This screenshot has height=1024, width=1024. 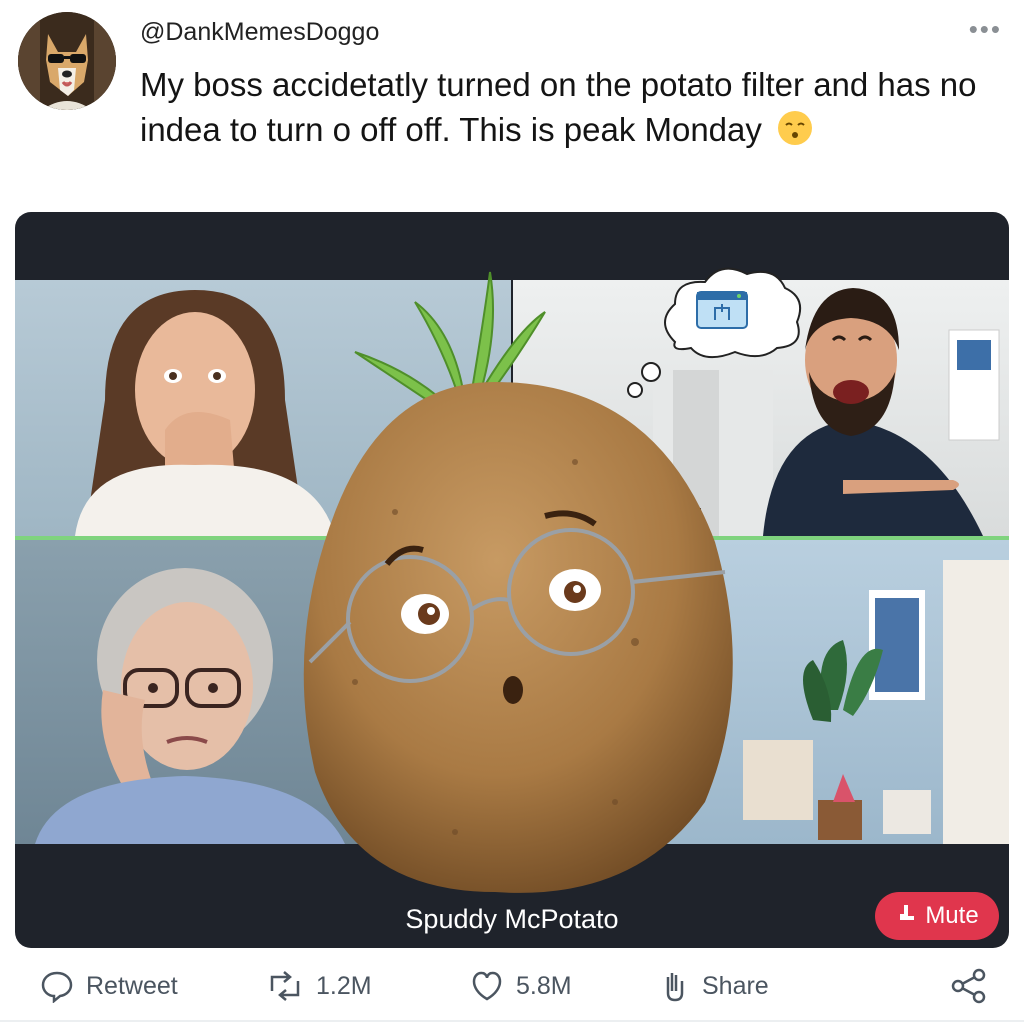 I want to click on participant-tile-room, so click(x=761, y=692).